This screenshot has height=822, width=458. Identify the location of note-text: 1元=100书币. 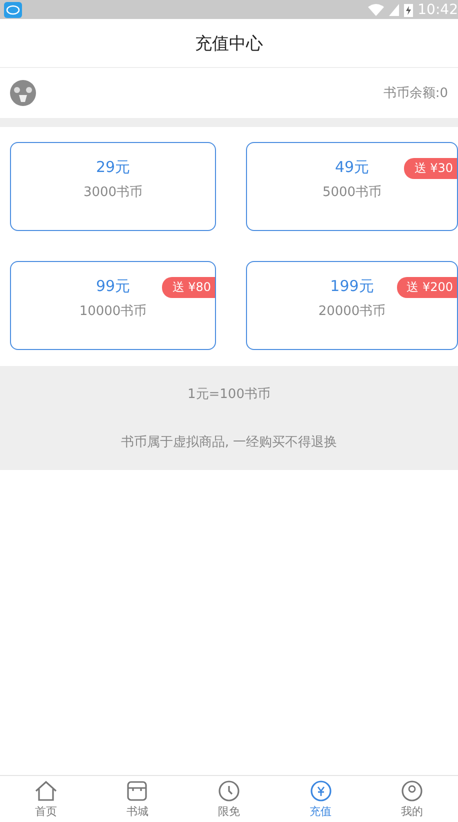
(229, 394).